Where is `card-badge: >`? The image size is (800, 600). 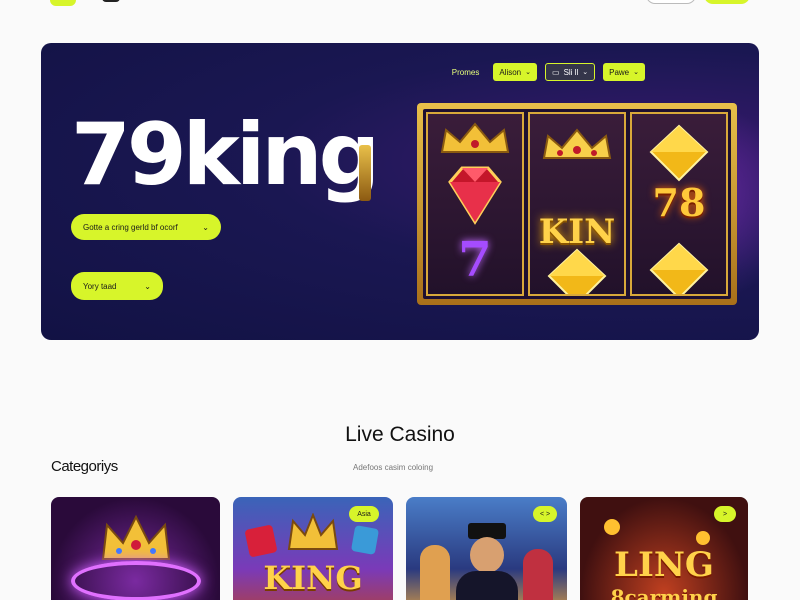 card-badge: > is located at coordinates (725, 514).